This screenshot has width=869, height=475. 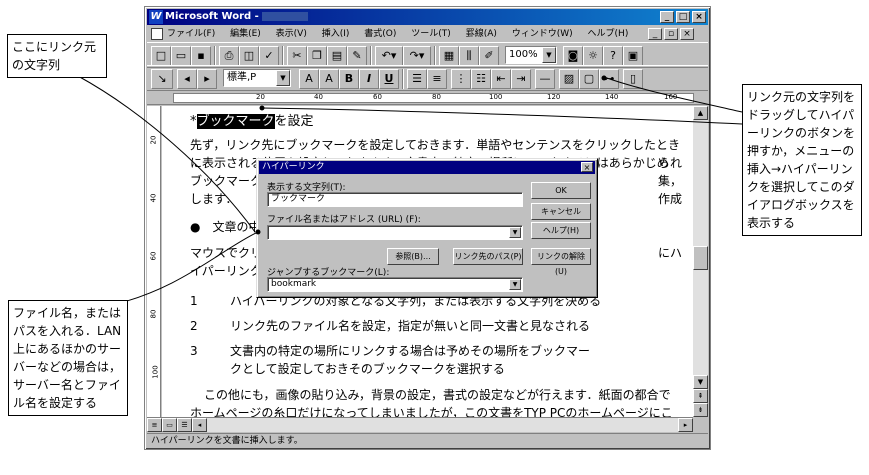 What do you see at coordinates (183, 269) in the screenshot?
I see `callout-leader-bottom-left` at bounding box center [183, 269].